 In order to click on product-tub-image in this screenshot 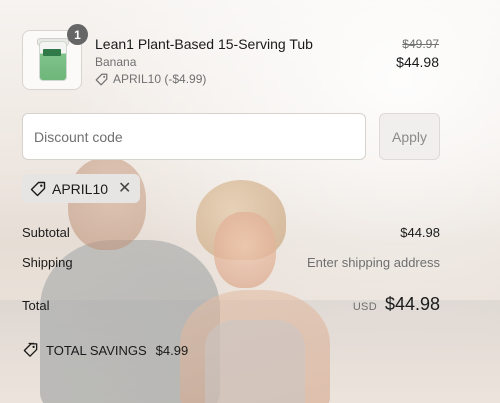, I will do `click(53, 61)`.